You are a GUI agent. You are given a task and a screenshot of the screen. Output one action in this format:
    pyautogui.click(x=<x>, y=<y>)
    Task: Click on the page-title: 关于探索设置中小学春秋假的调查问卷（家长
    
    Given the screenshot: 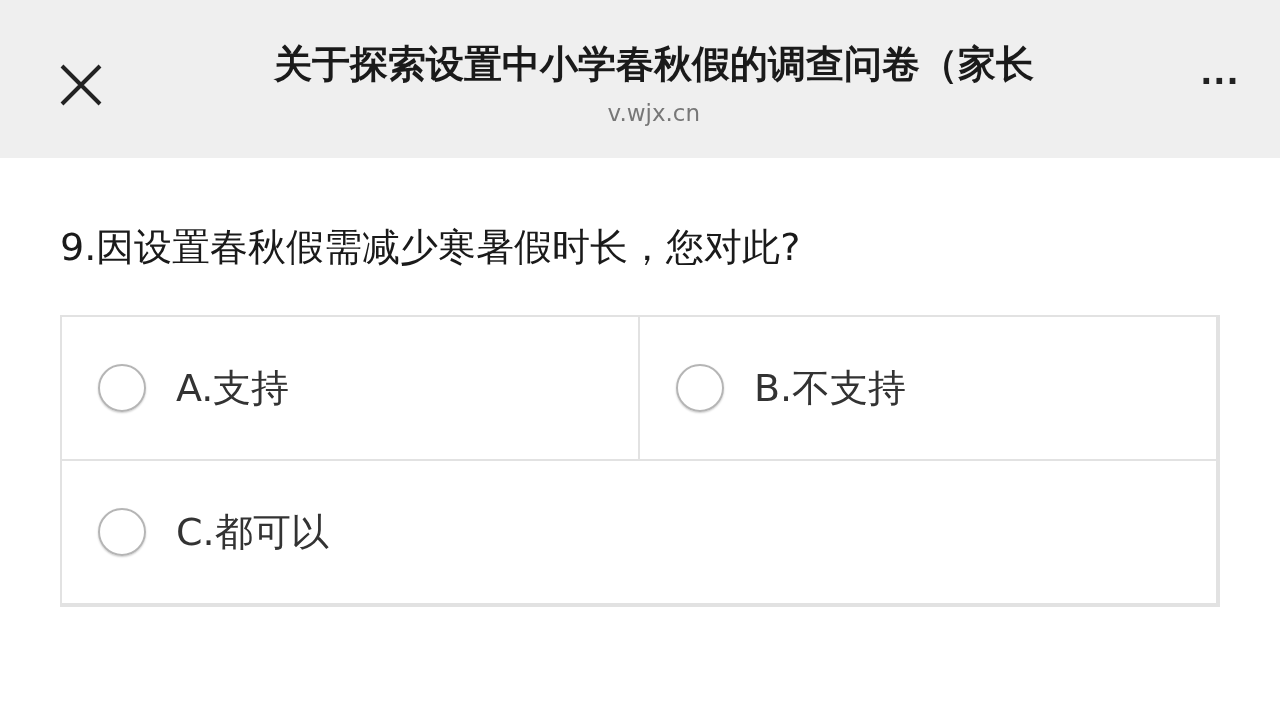 What is the action you would take?
    pyautogui.click(x=653, y=64)
    